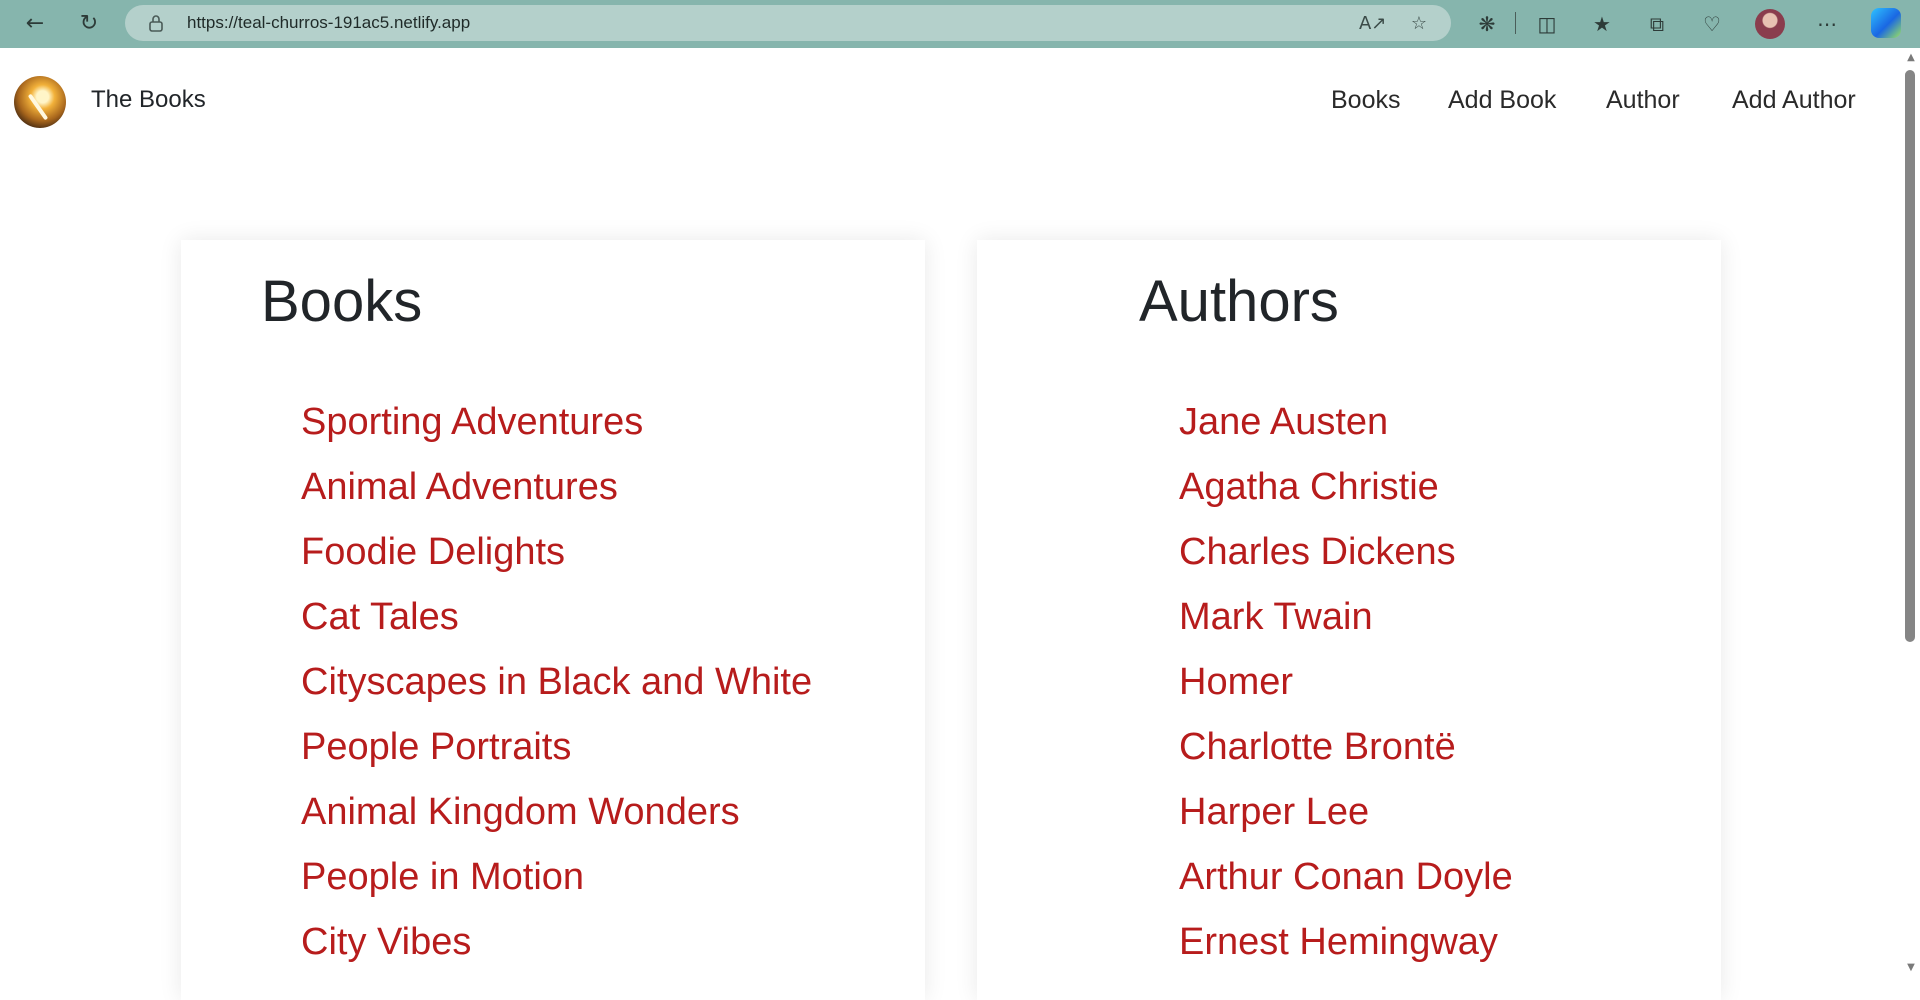  What do you see at coordinates (1643, 100) in the screenshot?
I see `nav-author: Author` at bounding box center [1643, 100].